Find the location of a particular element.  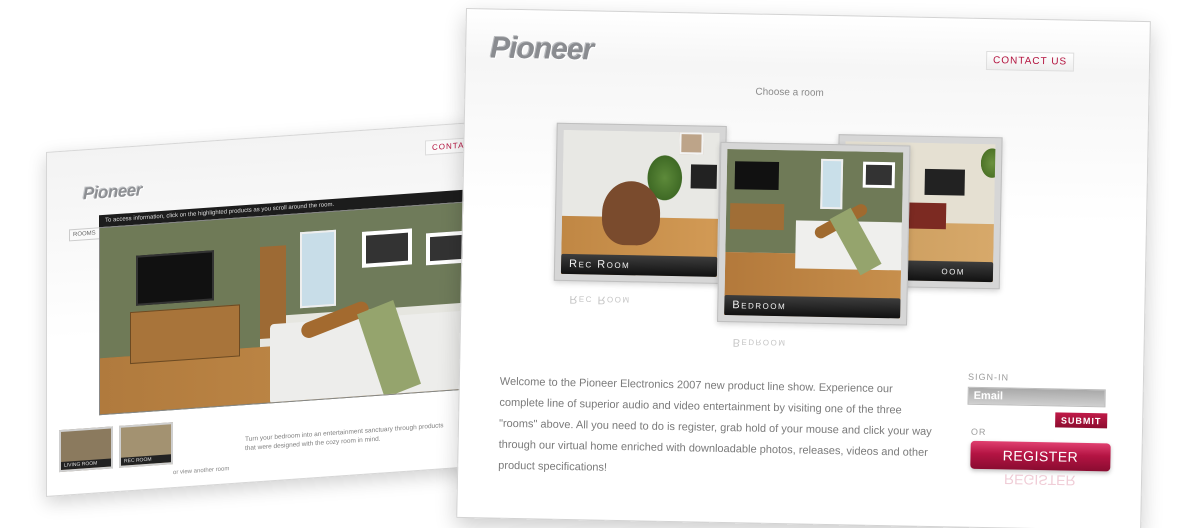

register-reflection: REGISTER is located at coordinates (1039, 480).